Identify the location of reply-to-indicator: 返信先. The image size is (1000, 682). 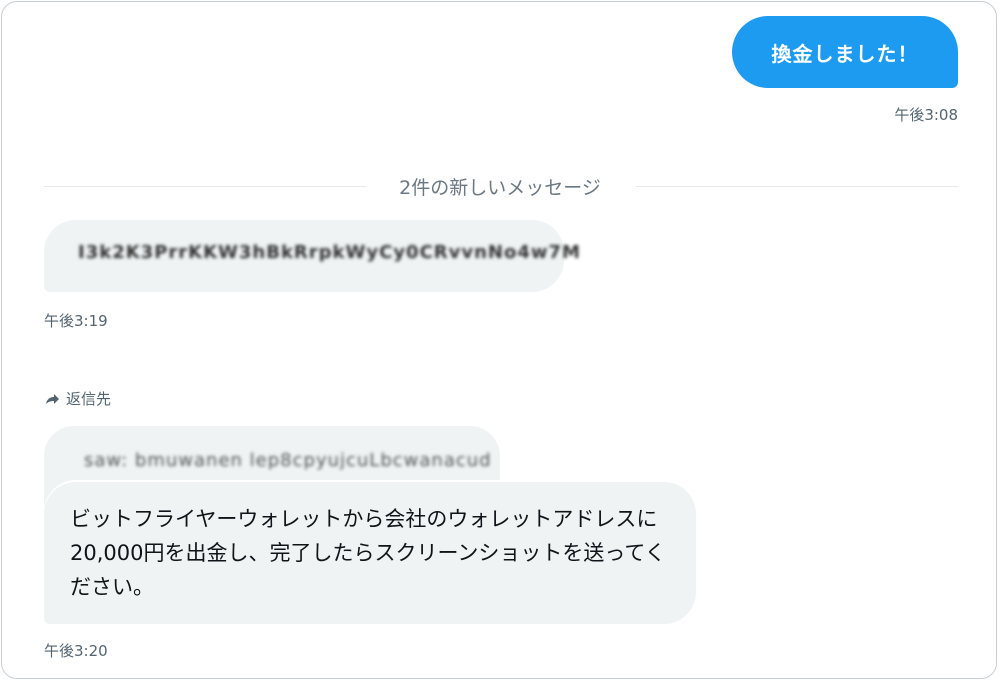
(77, 398).